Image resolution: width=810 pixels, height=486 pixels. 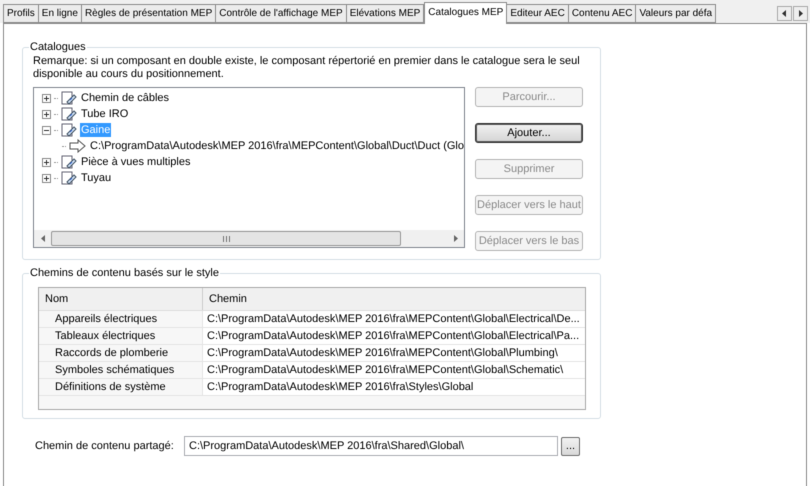 I want to click on tree-item: Chemin de câbles, so click(x=125, y=98).